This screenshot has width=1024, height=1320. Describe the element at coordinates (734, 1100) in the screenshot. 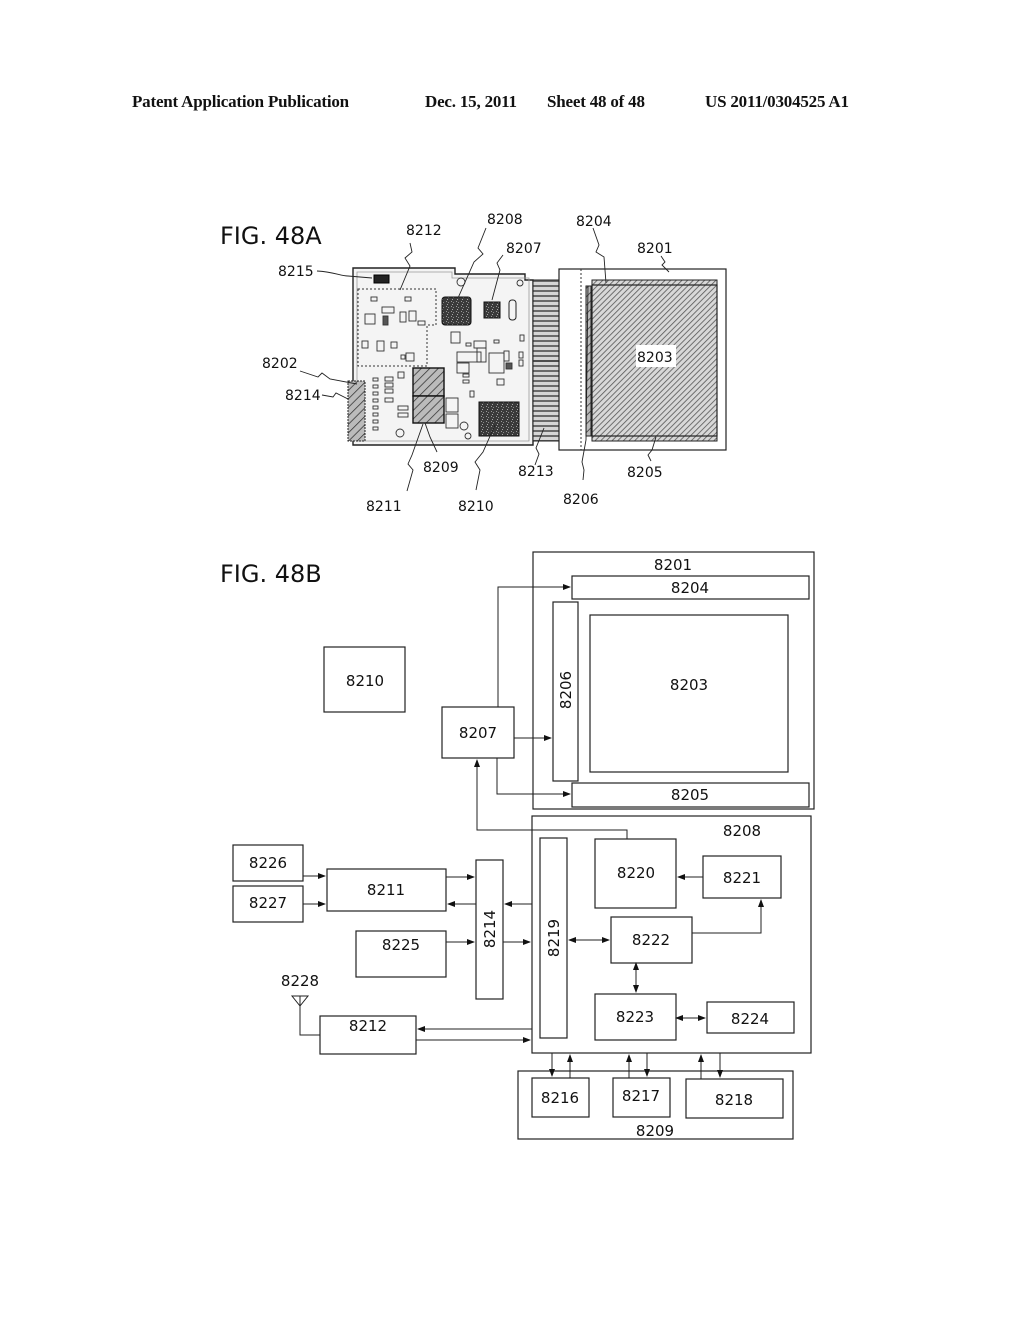

I see `text-8218: 8218` at that location.